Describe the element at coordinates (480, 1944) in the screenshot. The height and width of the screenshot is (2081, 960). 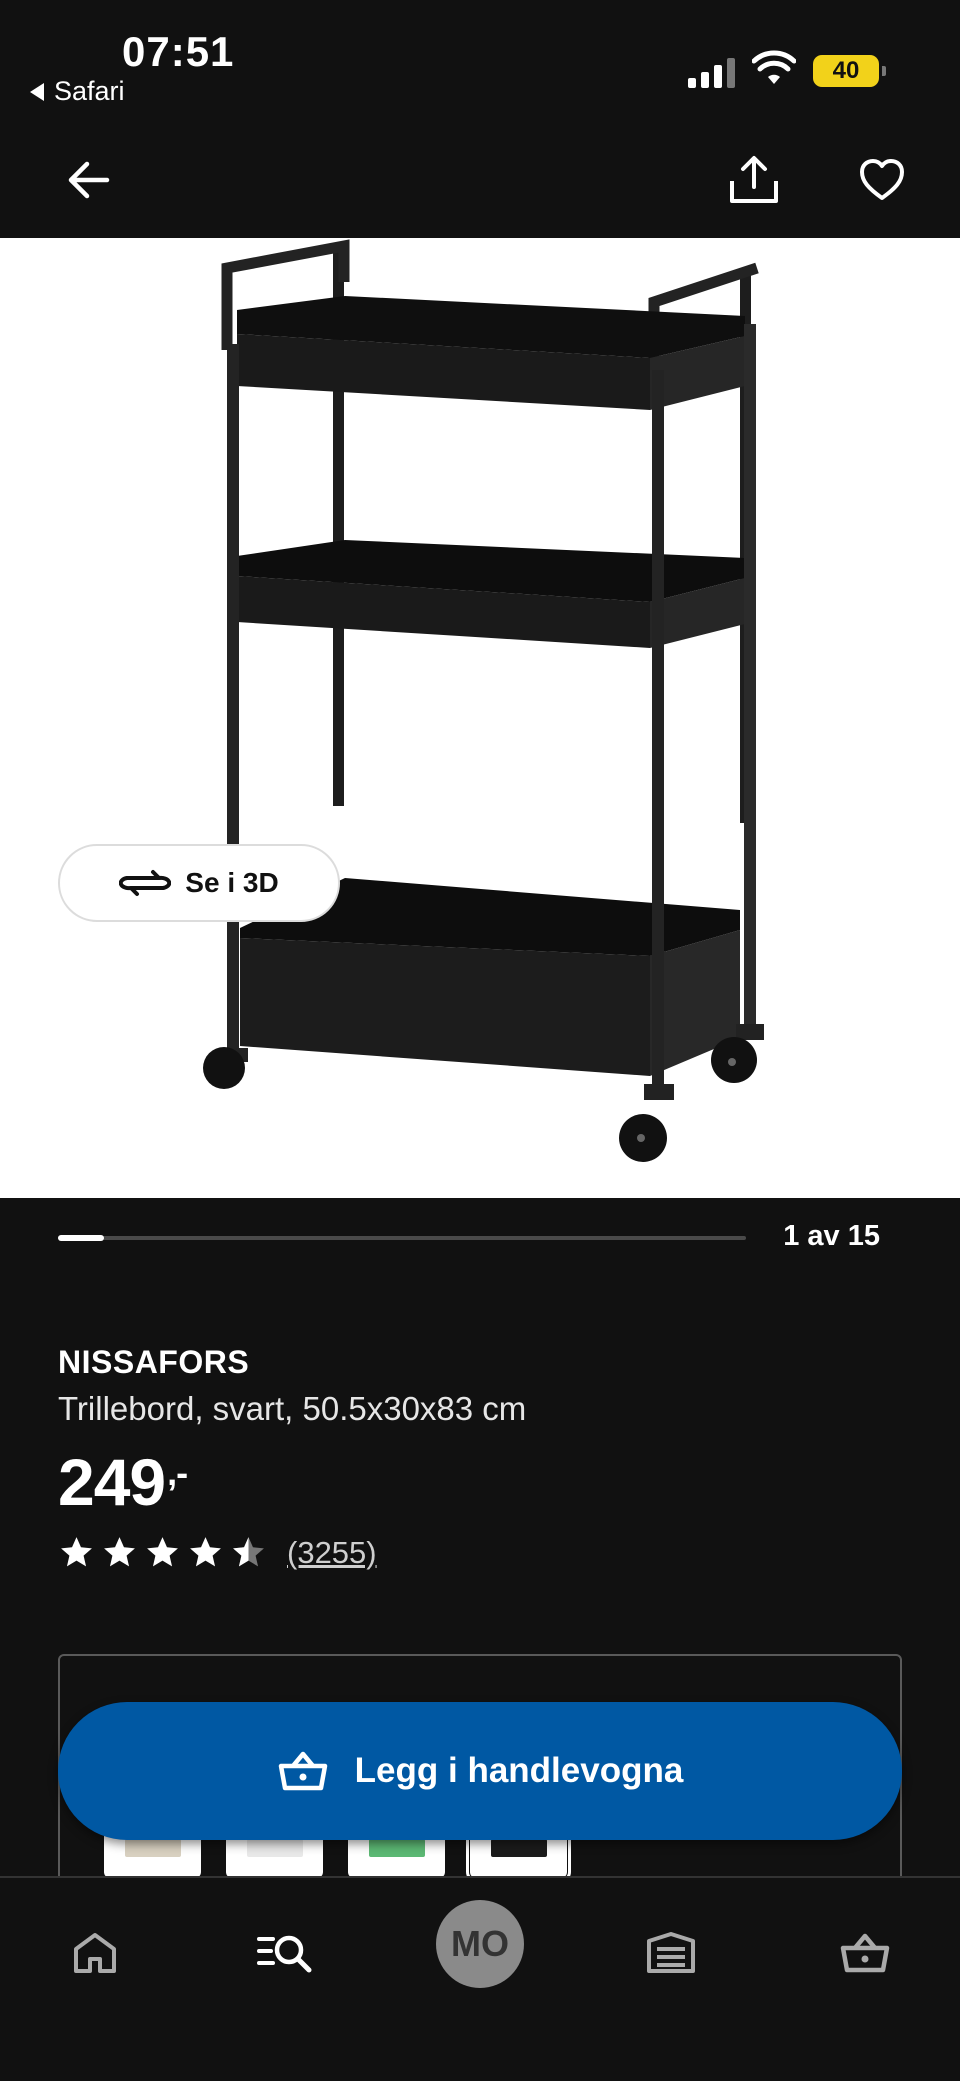
I see `avatar: MO` at that location.